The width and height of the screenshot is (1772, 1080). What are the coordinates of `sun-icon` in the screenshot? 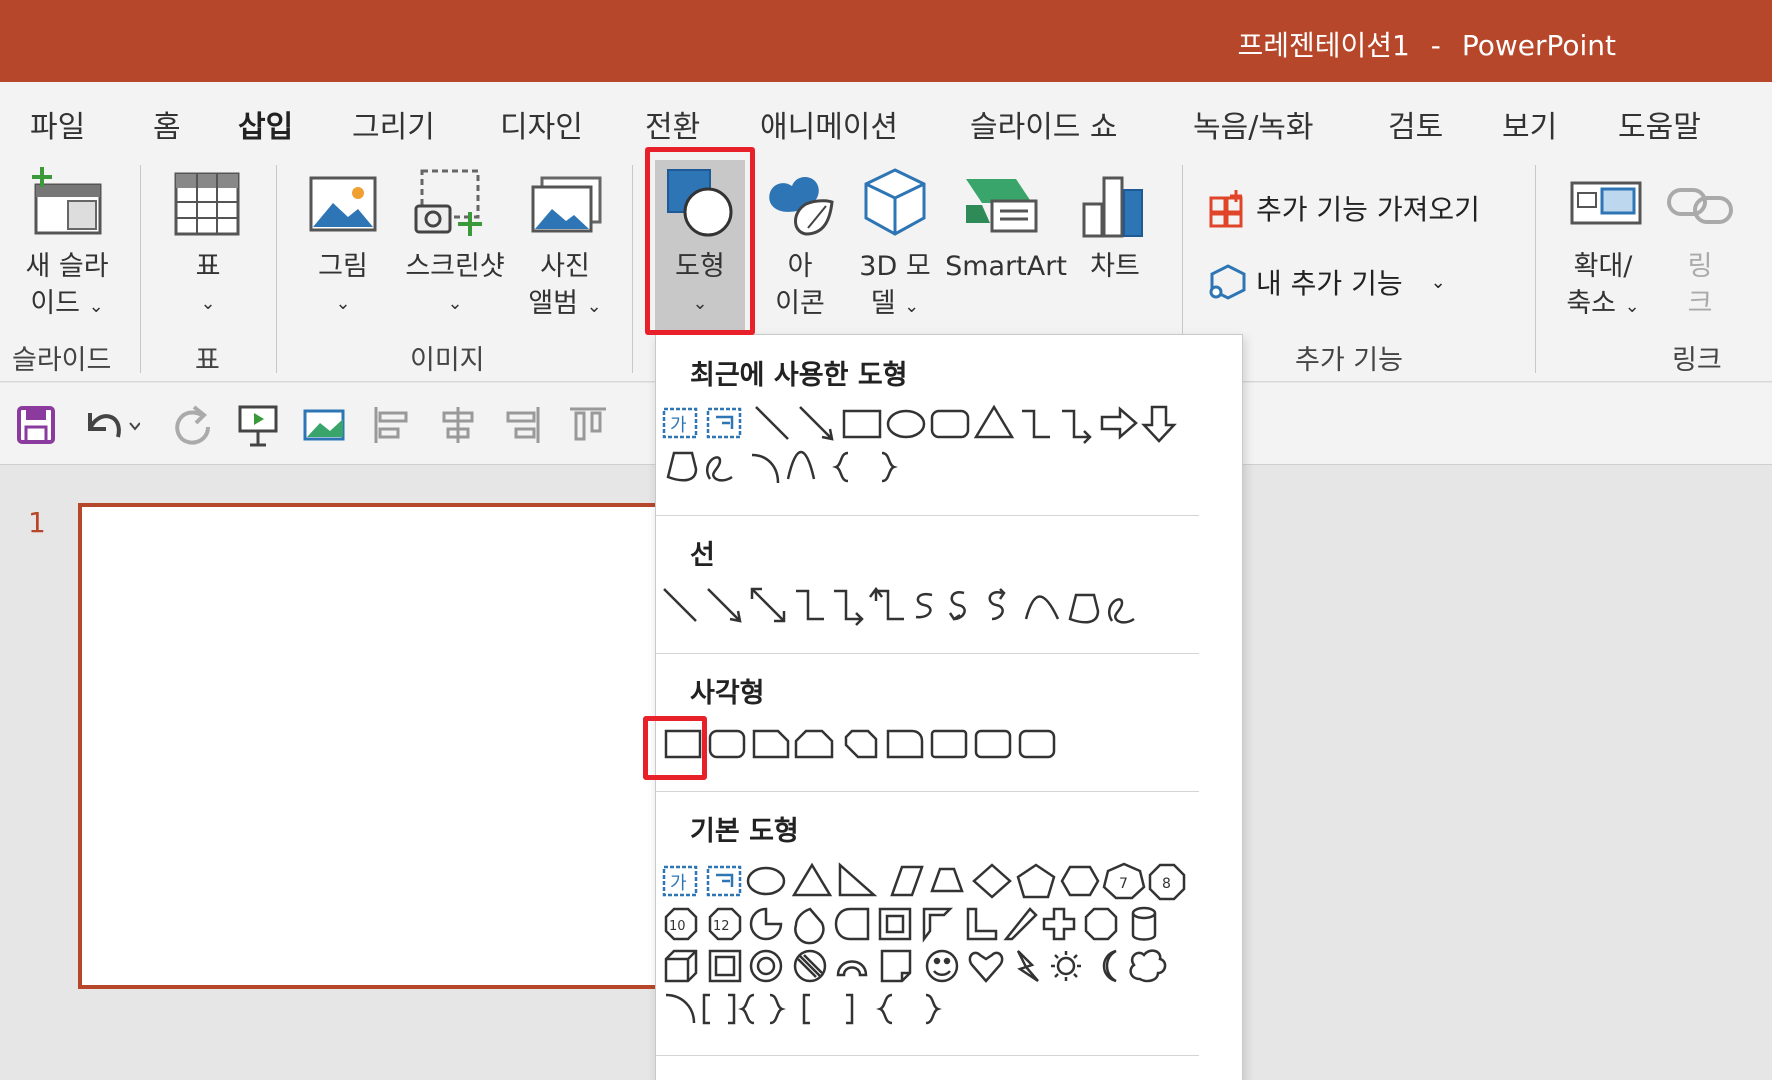 It's located at (1066, 966).